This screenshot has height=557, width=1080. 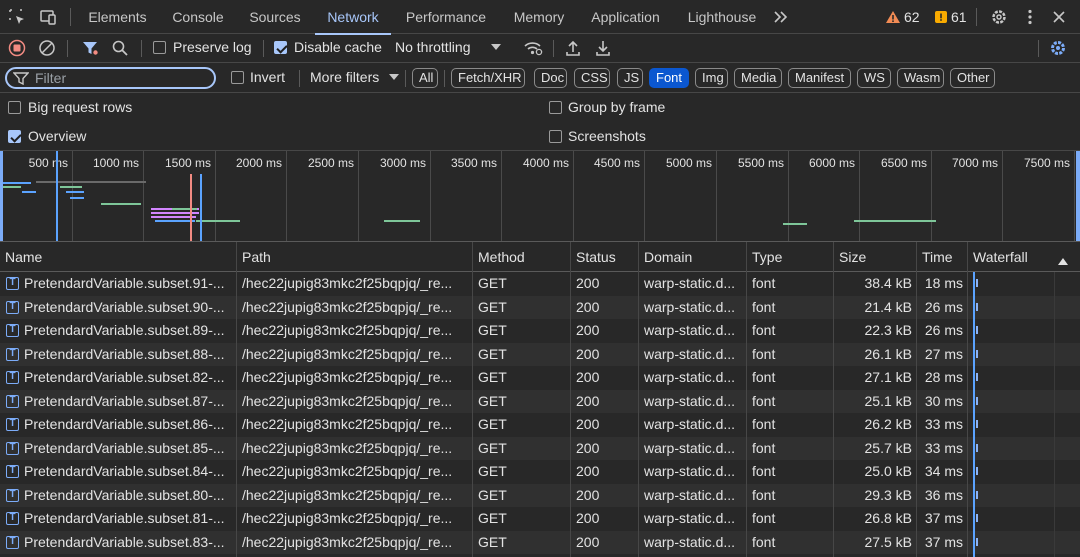 I want to click on column-header-method: Method, so click(x=521, y=257).